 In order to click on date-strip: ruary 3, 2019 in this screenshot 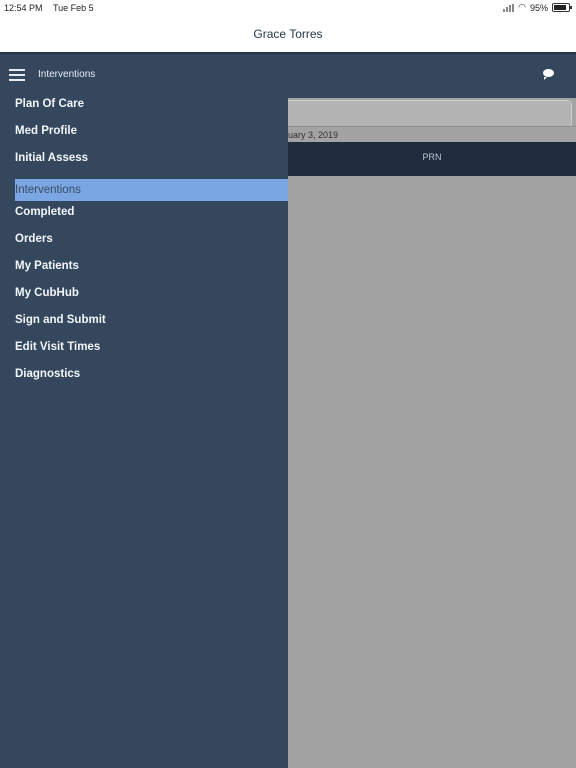, I will do `click(430, 134)`.